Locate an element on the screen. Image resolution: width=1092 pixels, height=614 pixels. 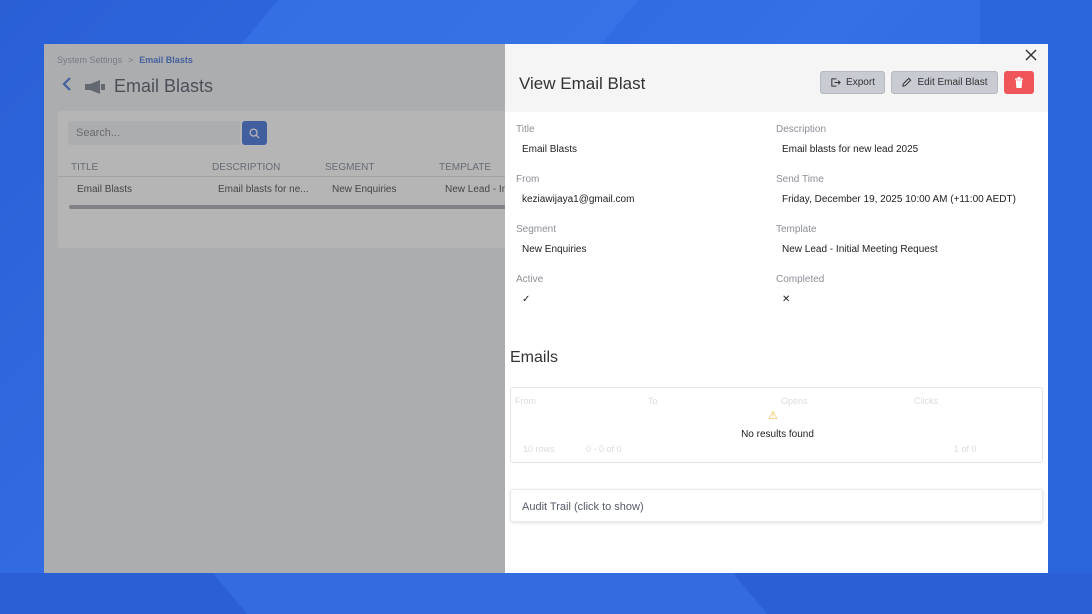
export-button: Export is located at coordinates (852, 82).